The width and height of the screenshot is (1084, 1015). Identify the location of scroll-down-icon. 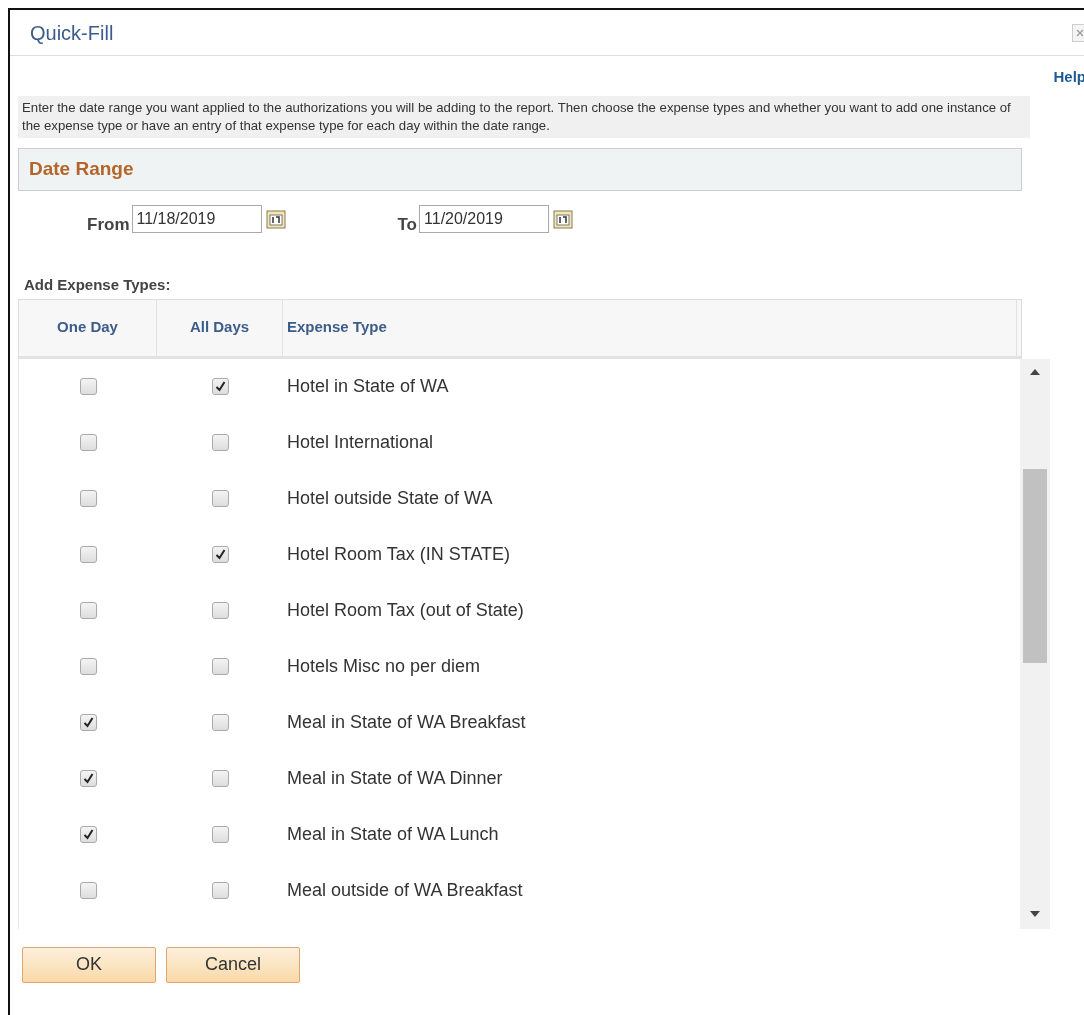
(1035, 913).